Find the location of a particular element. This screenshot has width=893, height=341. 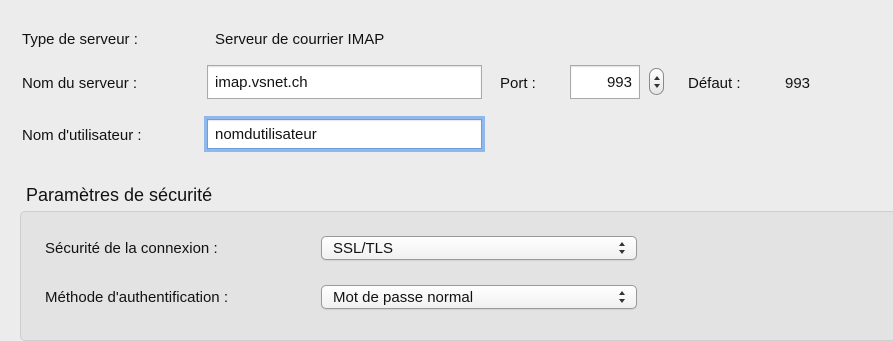

username-label: Nom d'utilisateur : is located at coordinates (82, 135).